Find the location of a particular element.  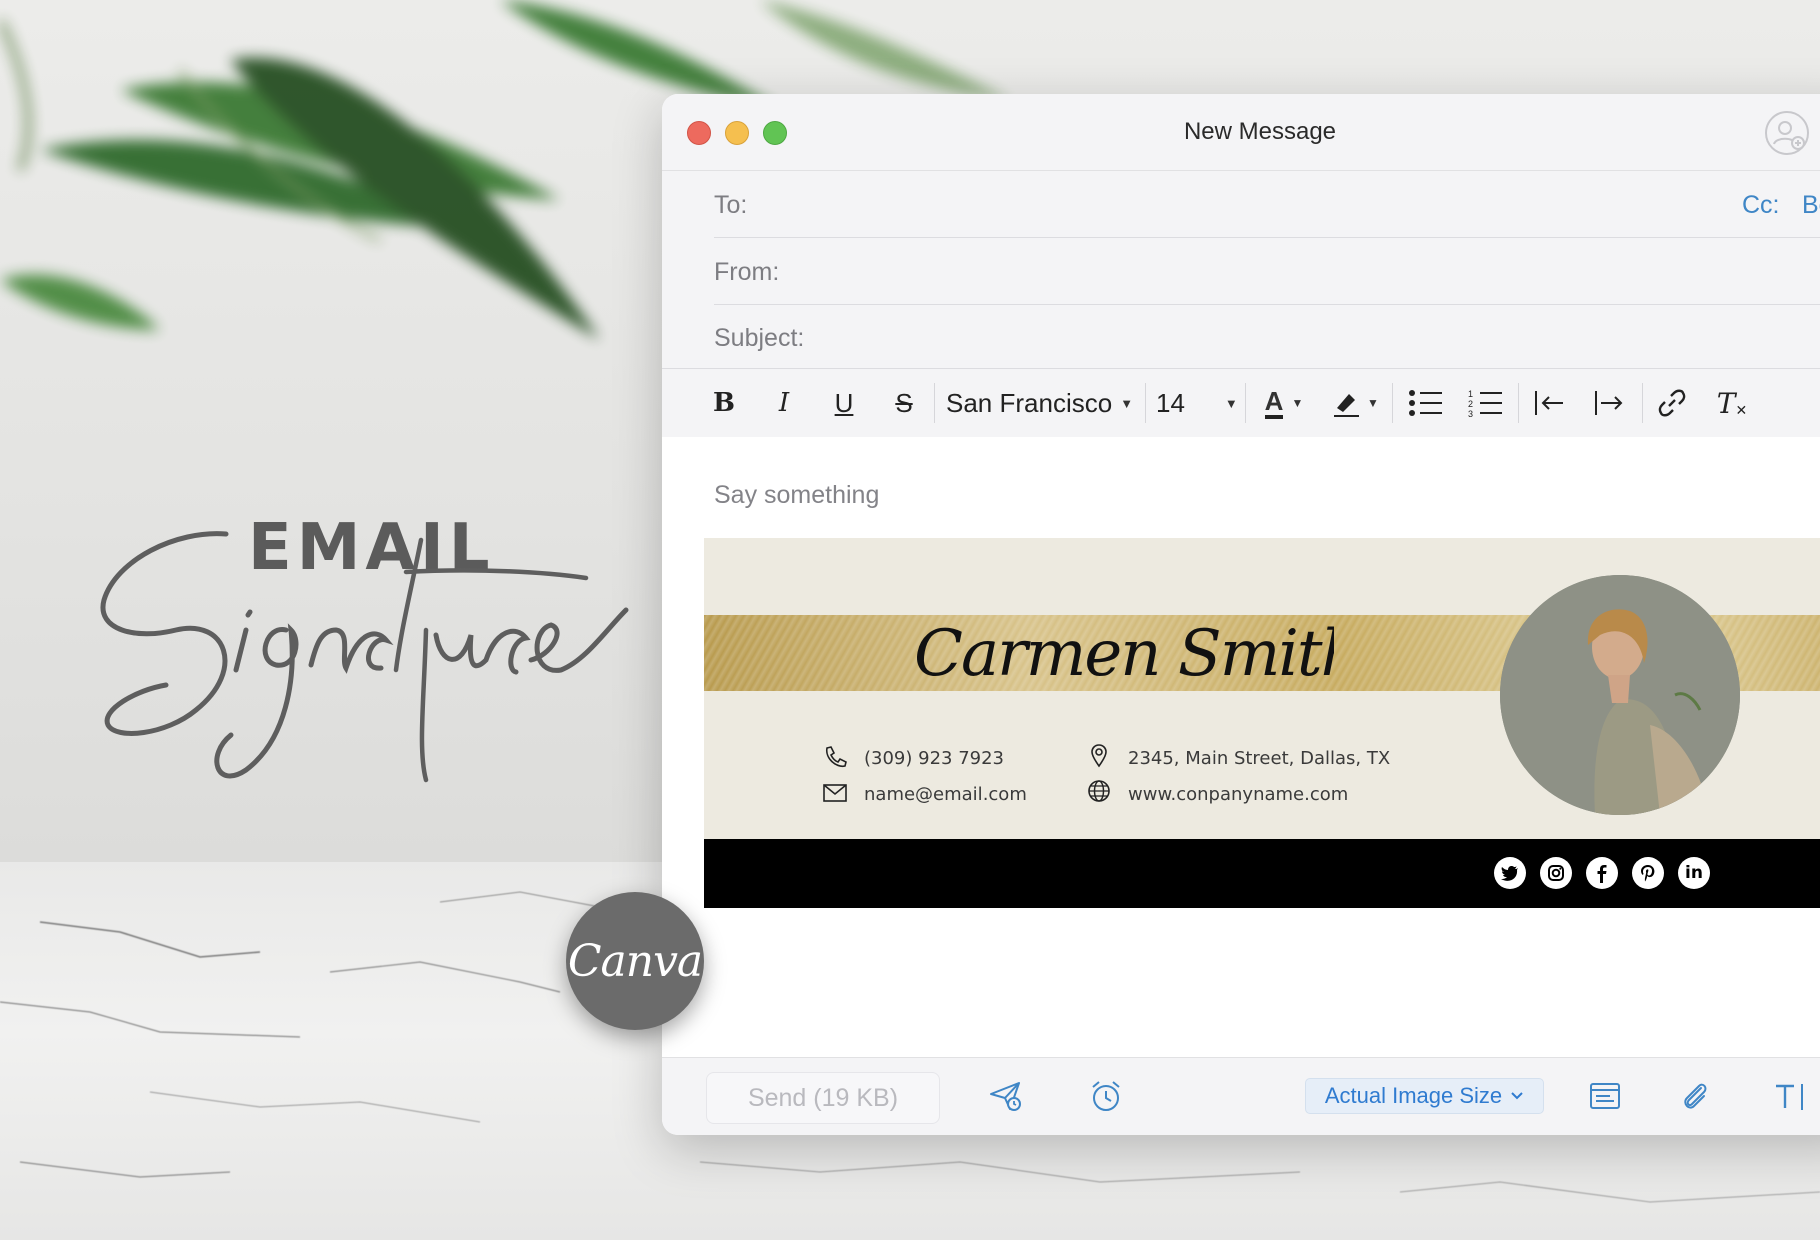

indent-icon is located at coordinates (1609, 403).